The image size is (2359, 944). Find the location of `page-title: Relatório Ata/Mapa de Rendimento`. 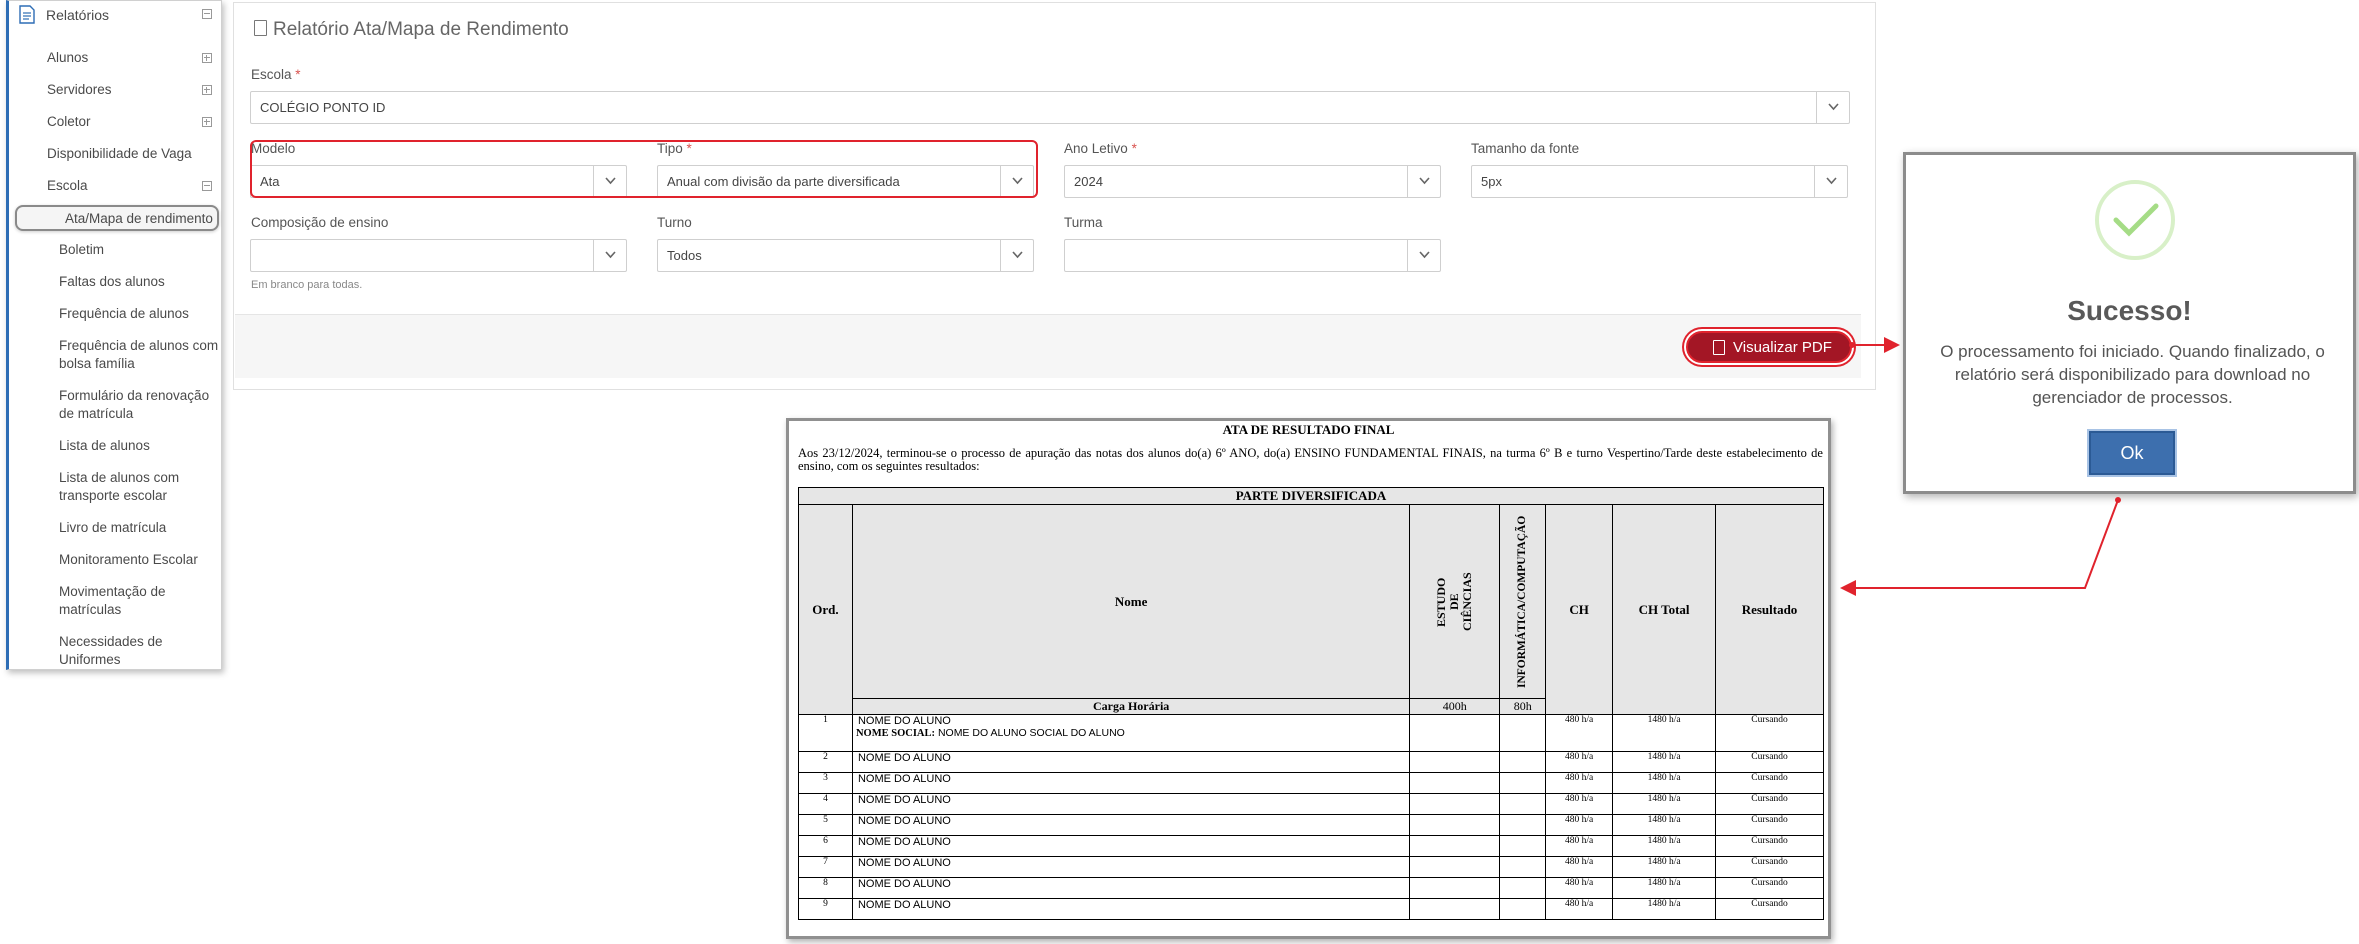

page-title: Relatório Ata/Mapa de Rendimento is located at coordinates (411, 30).